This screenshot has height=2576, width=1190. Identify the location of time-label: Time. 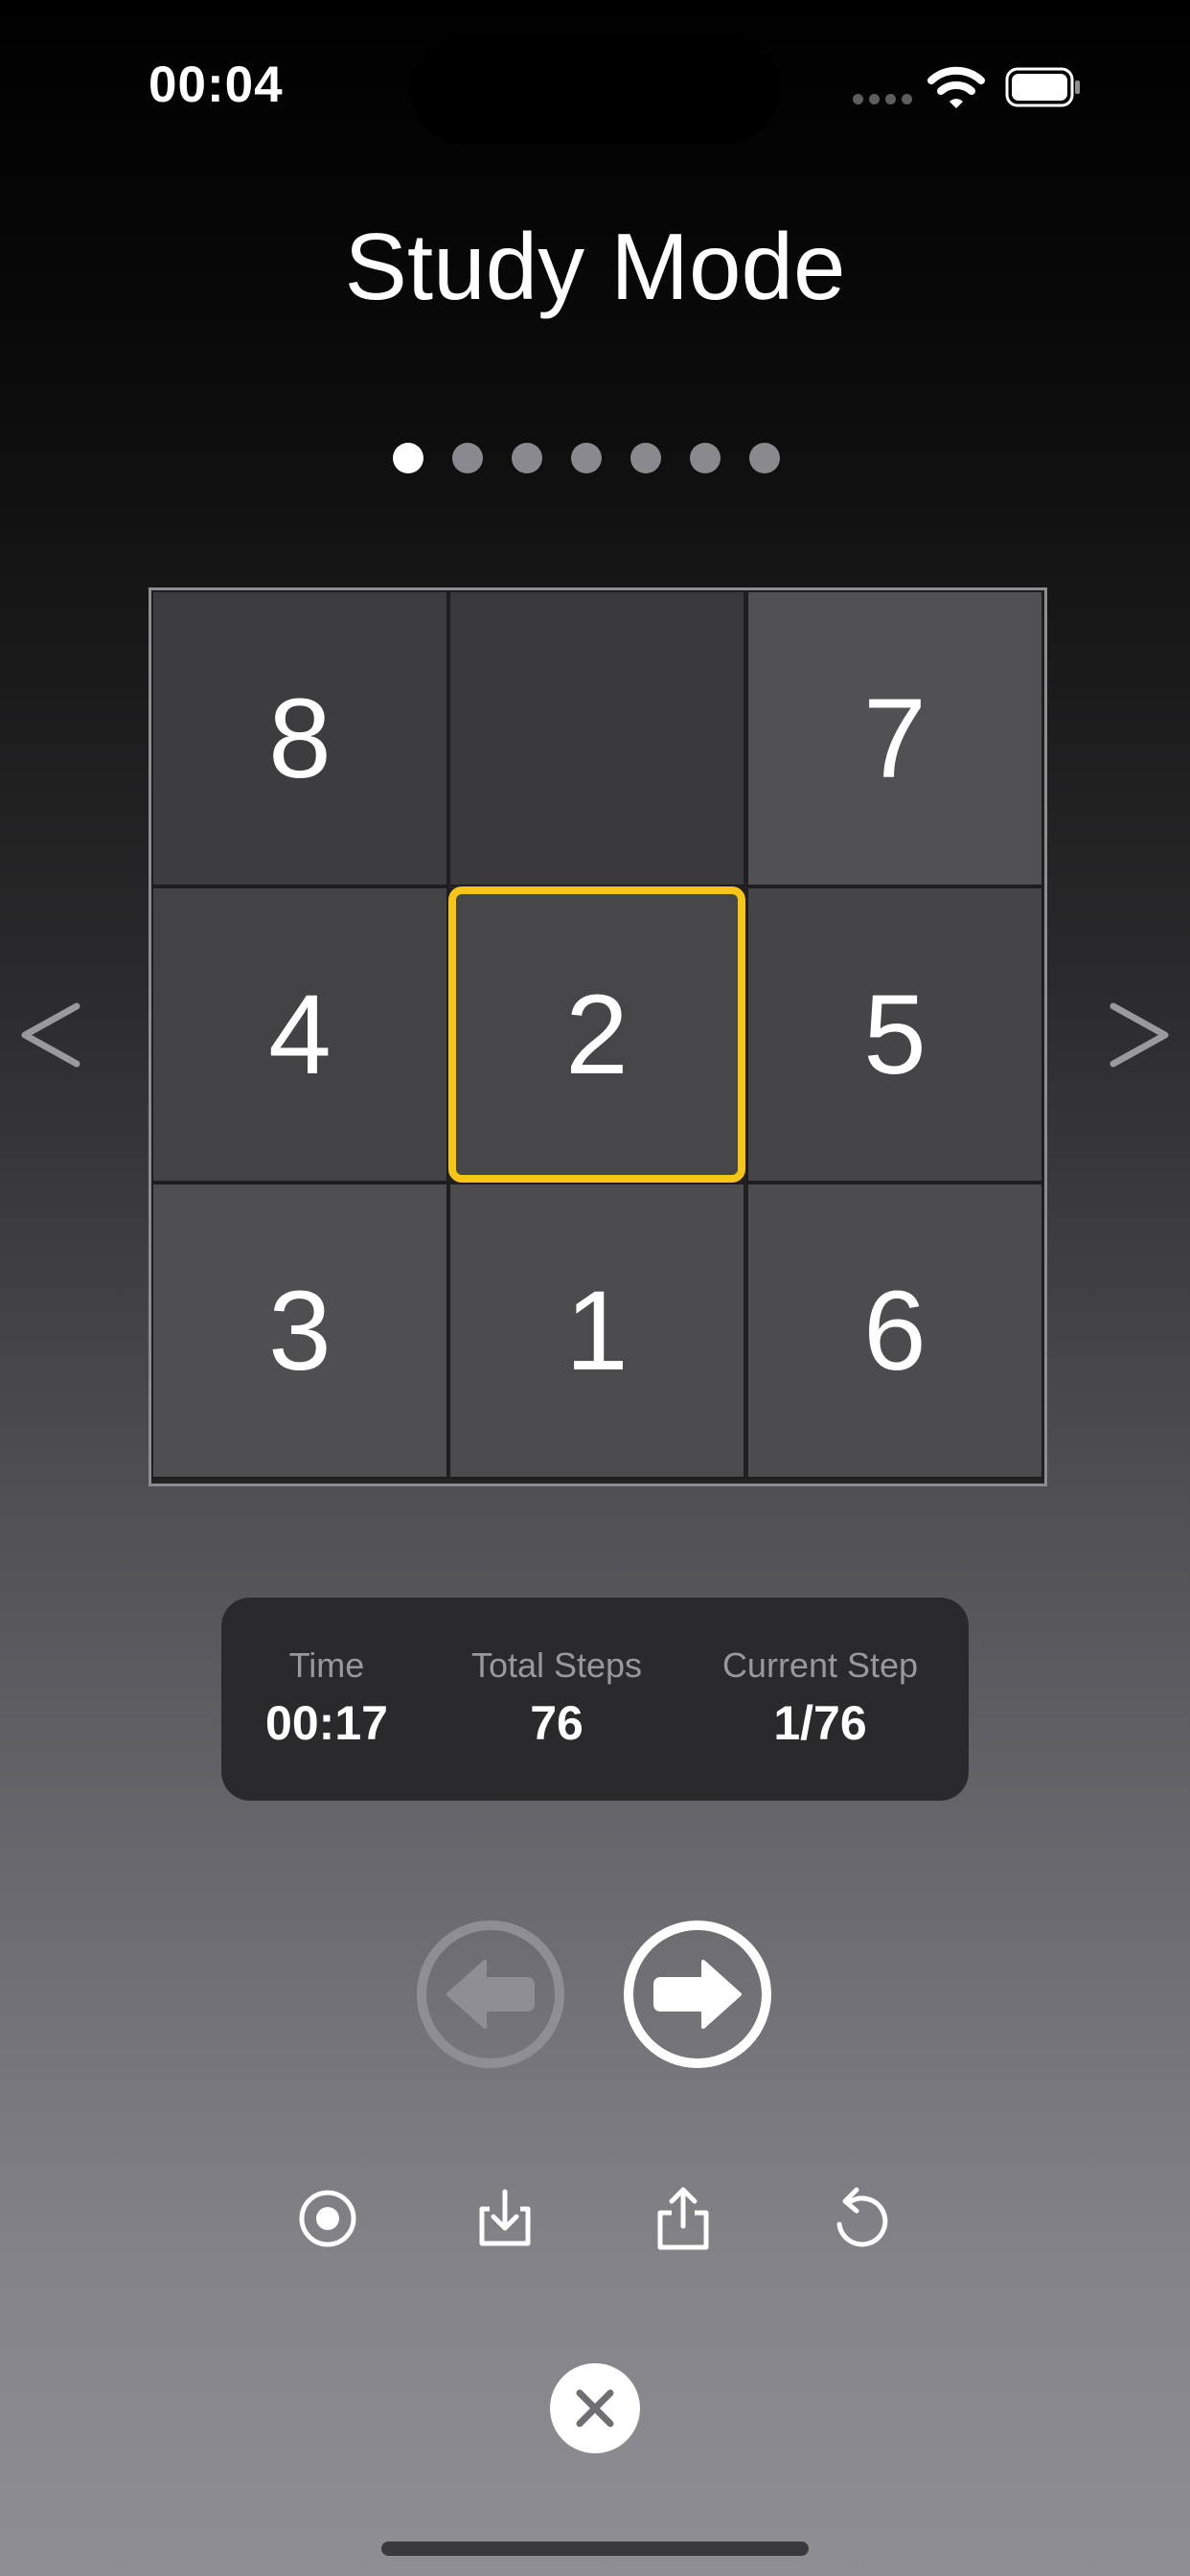
(326, 1665).